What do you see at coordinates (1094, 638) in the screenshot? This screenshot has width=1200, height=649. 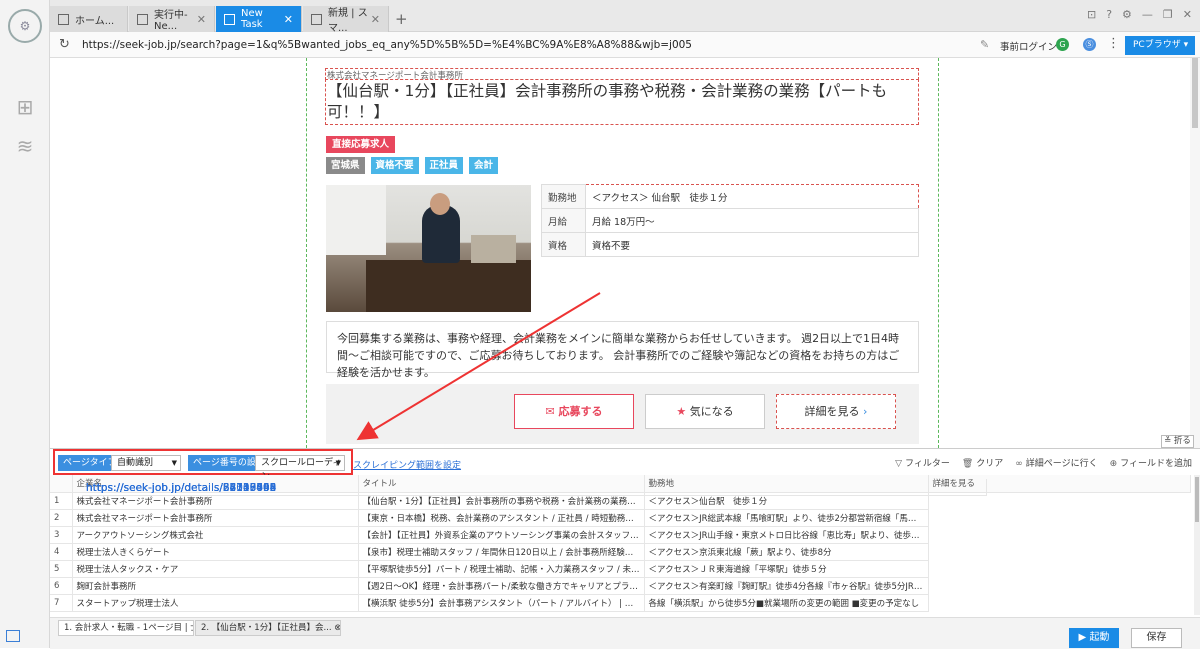 I see `run-button: ▶ 起動` at bounding box center [1094, 638].